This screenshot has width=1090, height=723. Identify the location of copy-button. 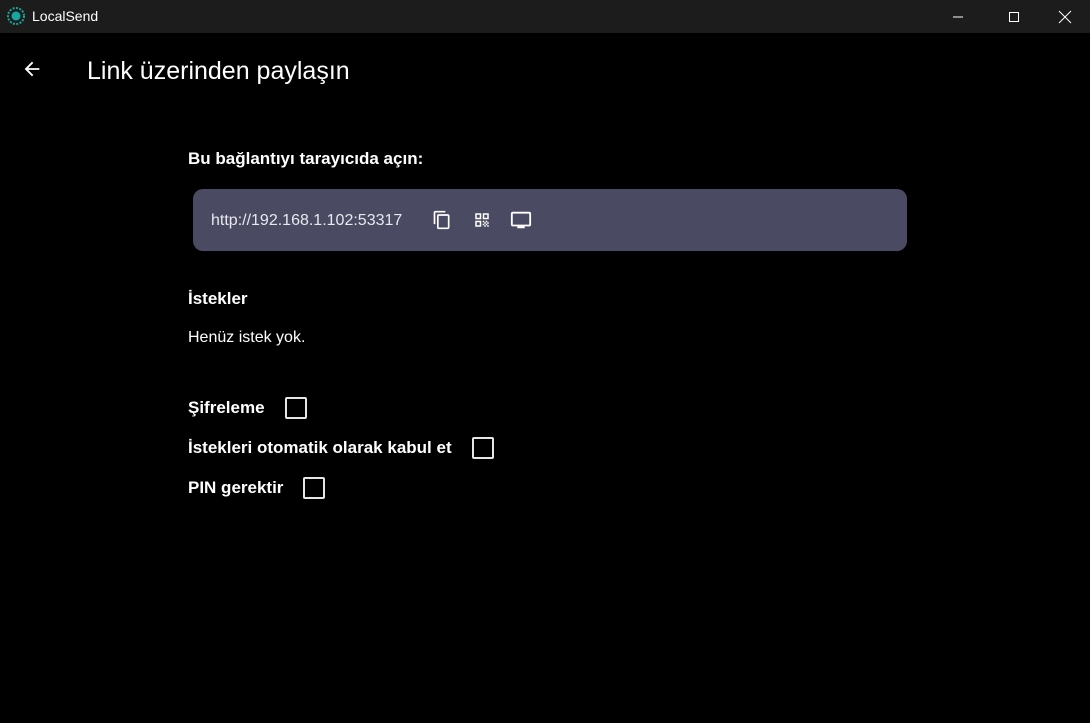
(442, 220).